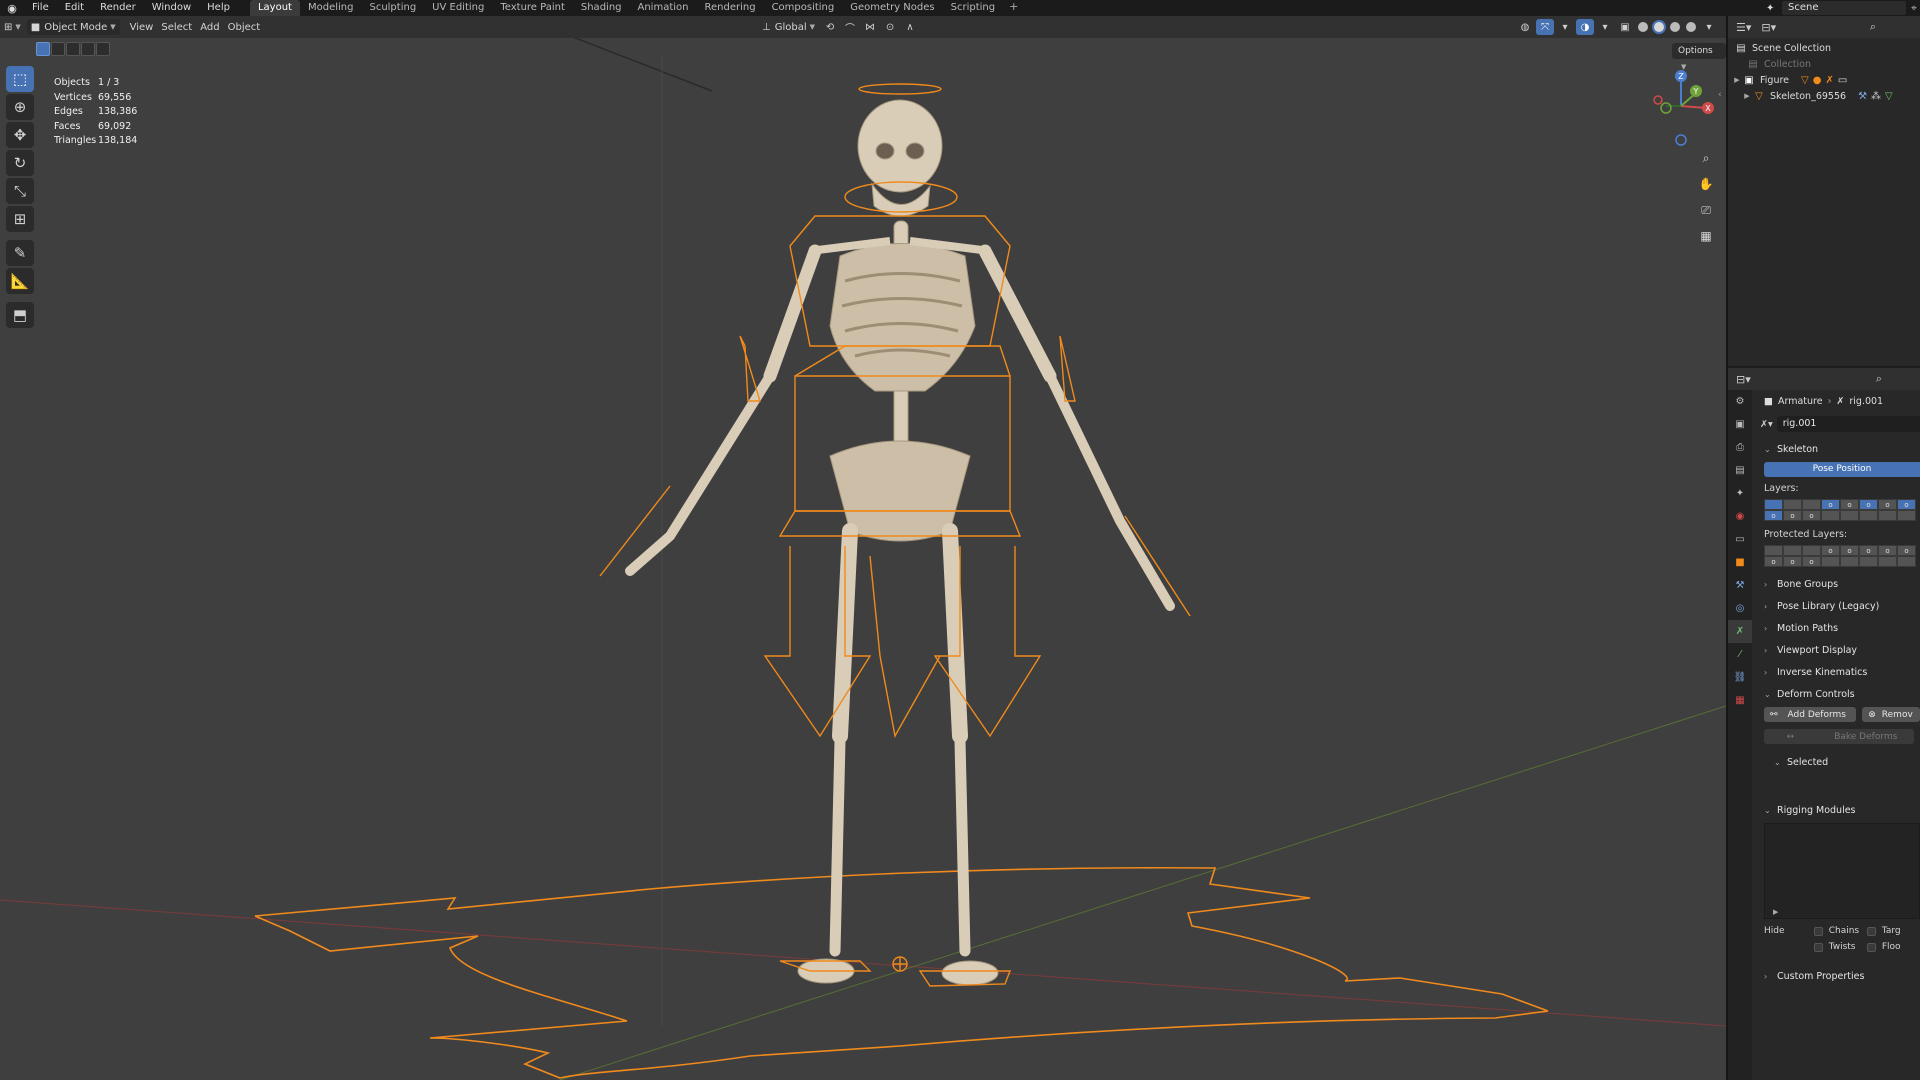 The width and height of the screenshot is (1920, 1080). What do you see at coordinates (1740, 700) in the screenshot?
I see `texture-tab-icon: ▦` at bounding box center [1740, 700].